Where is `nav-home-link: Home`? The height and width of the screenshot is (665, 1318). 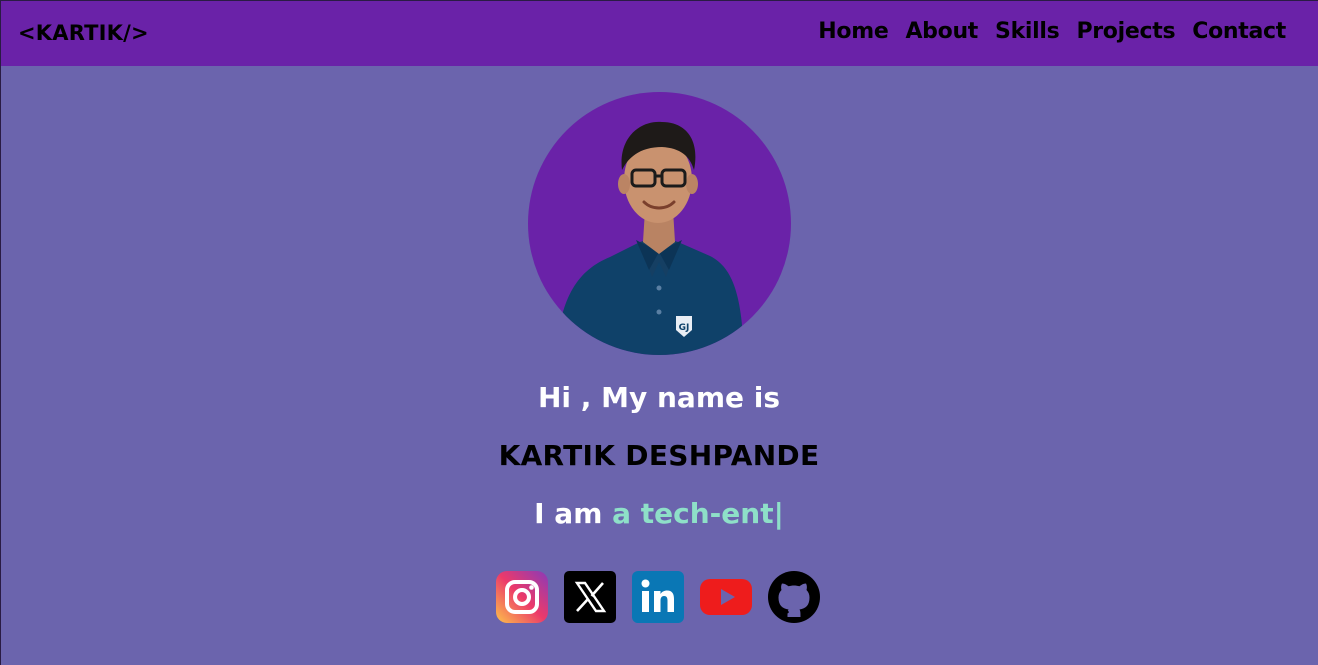 nav-home-link: Home is located at coordinates (853, 31).